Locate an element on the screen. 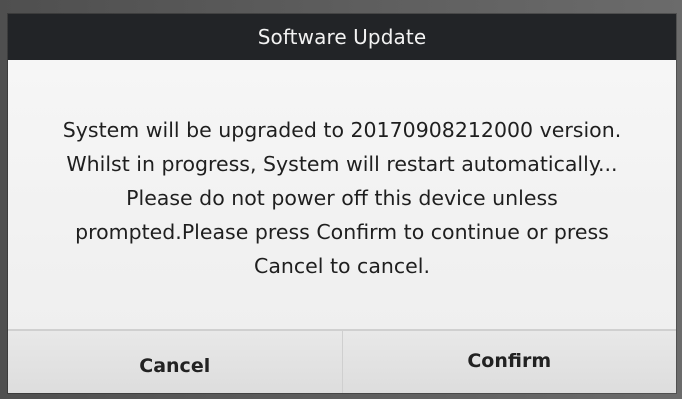 The width and height of the screenshot is (682, 399). dialog-title: Software Update is located at coordinates (342, 37).